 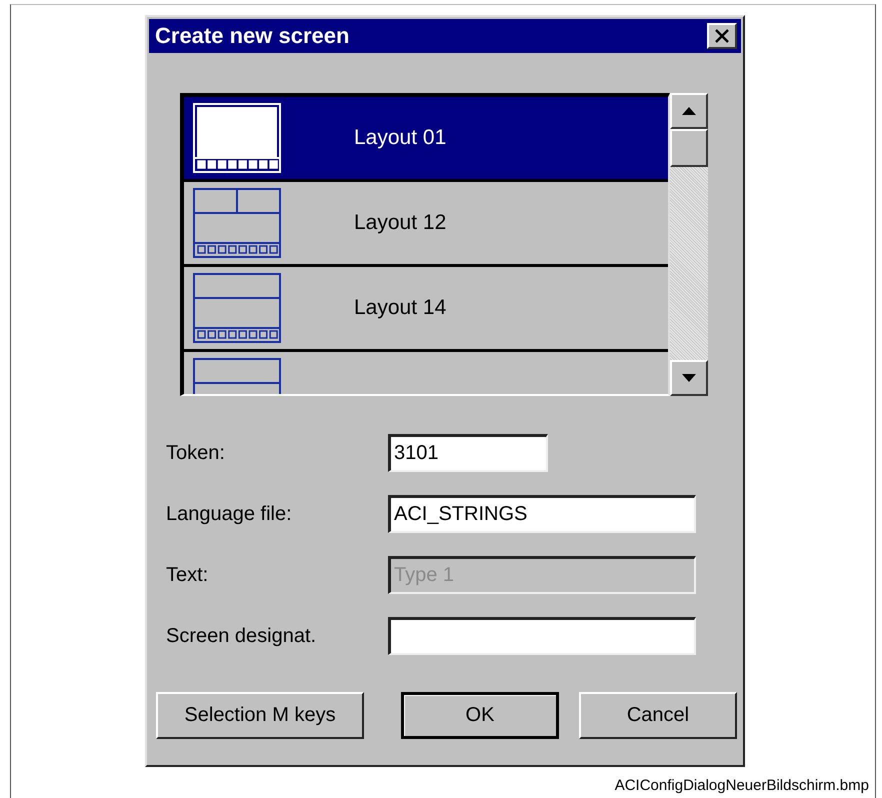 I want to click on layout-label: Layout 12, so click(x=400, y=223).